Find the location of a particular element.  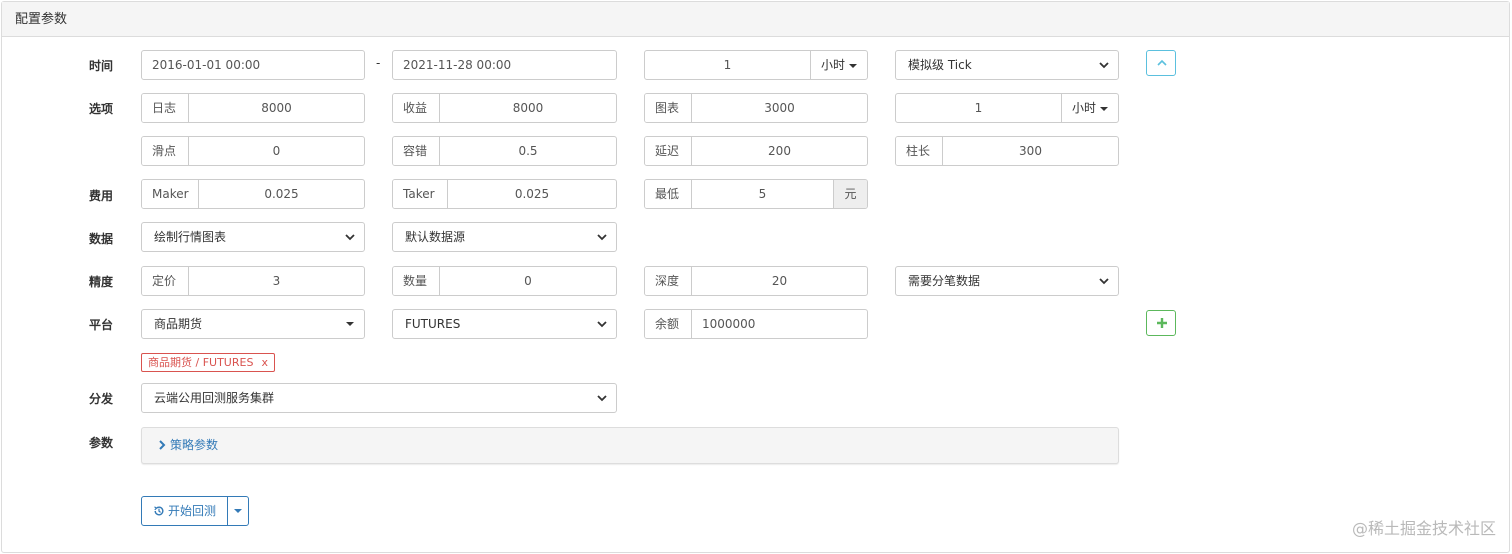

start-time-value: 2016-01-01 00:00 is located at coordinates (206, 65).